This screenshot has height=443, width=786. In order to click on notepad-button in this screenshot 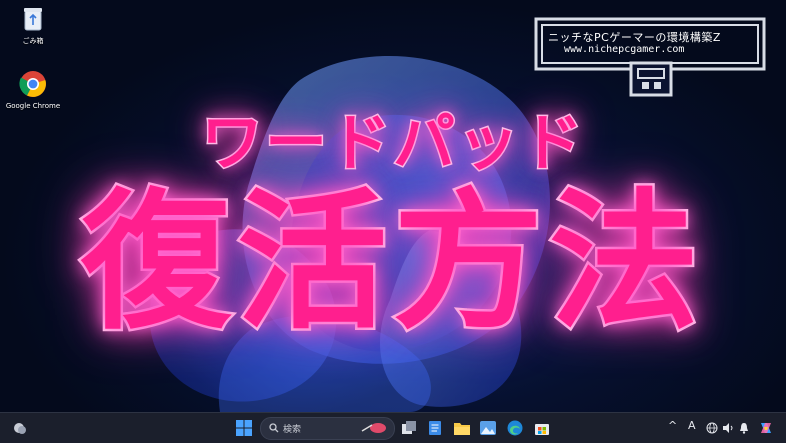, I will do `click(435, 428)`.